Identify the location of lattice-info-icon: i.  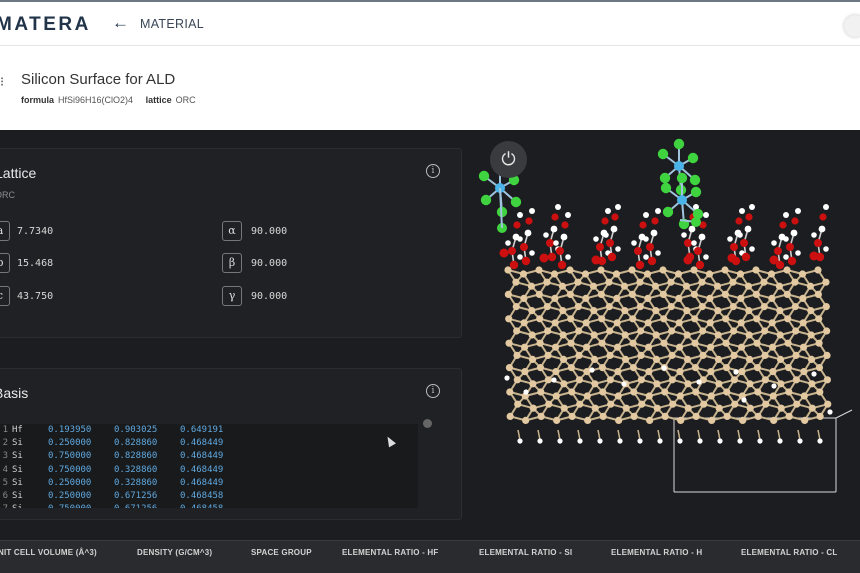
(433, 171).